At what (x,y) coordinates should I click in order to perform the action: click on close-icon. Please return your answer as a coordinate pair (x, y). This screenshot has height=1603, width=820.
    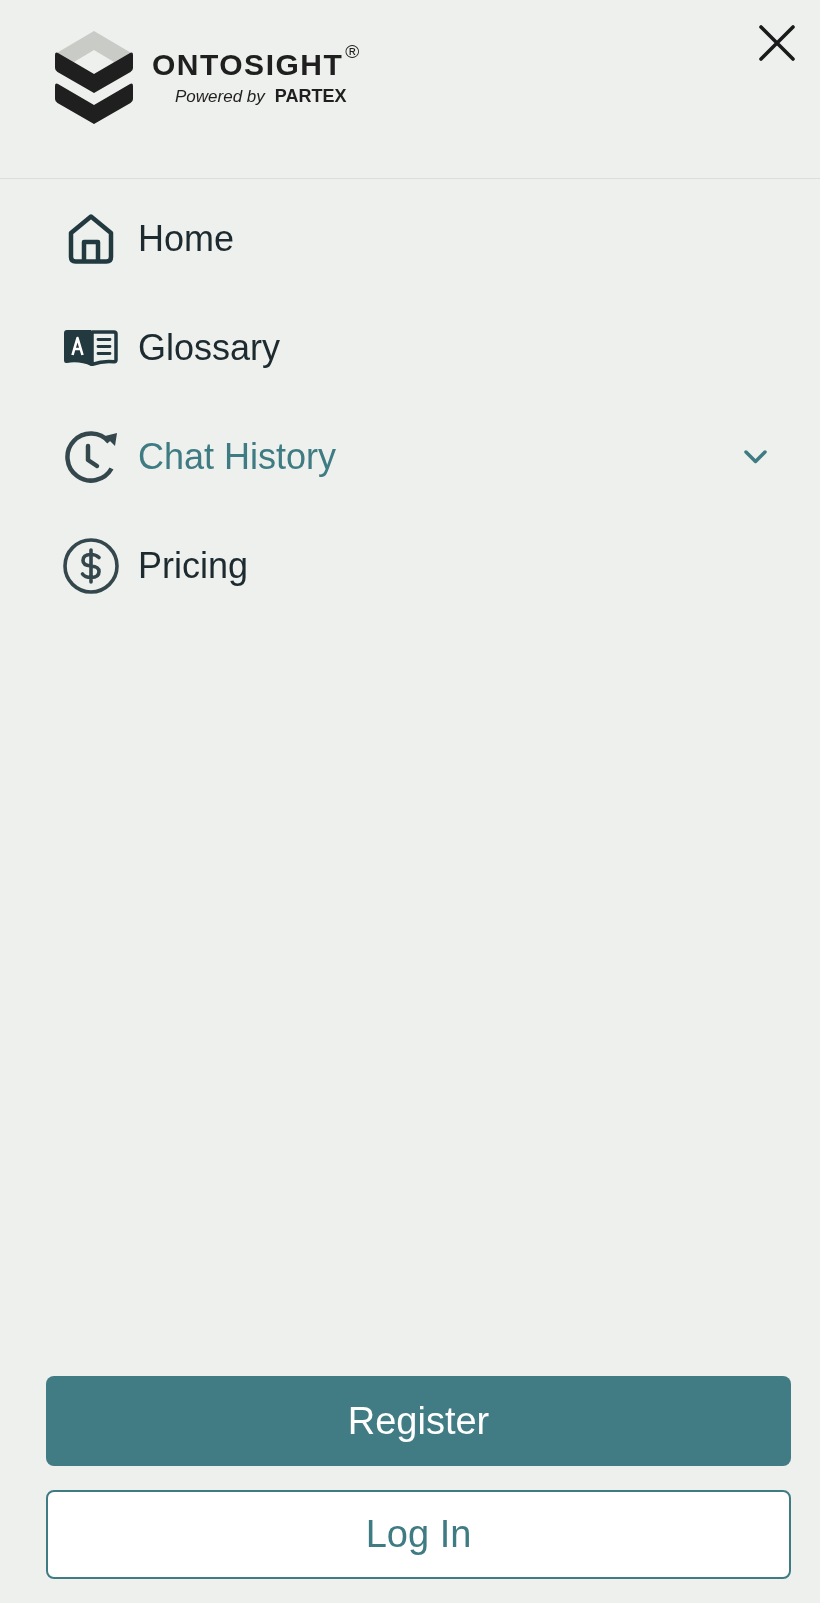
    Looking at the image, I should click on (777, 43).